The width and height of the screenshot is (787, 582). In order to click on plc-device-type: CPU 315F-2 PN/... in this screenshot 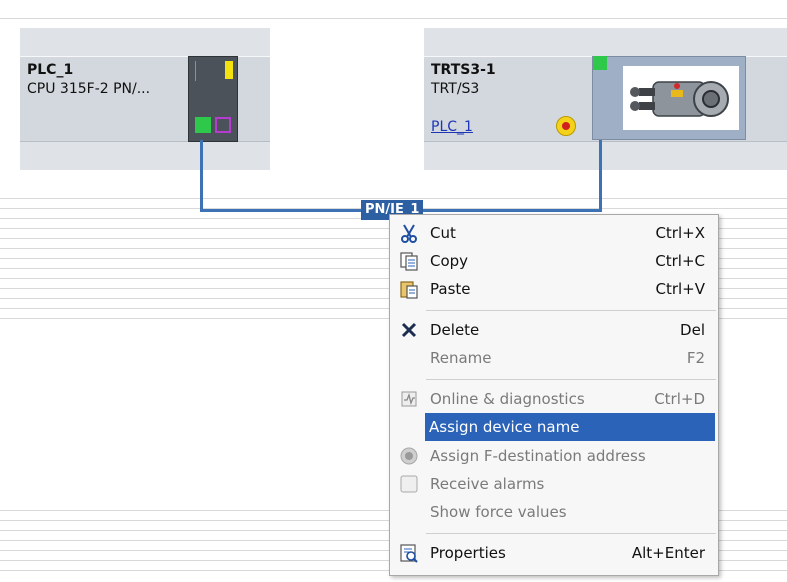, I will do `click(89, 89)`.